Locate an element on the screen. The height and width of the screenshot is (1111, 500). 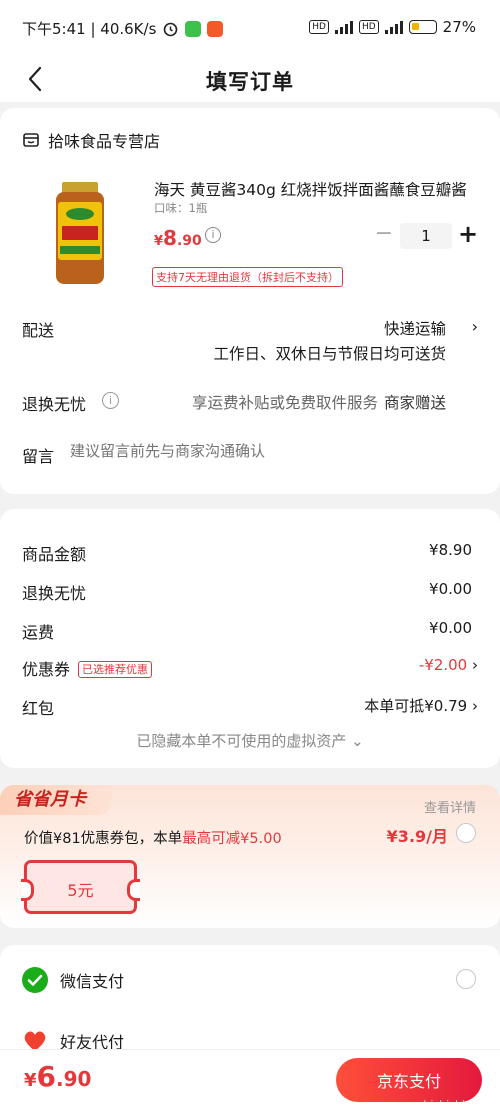
quantity-value: 1 is located at coordinates (426, 236).